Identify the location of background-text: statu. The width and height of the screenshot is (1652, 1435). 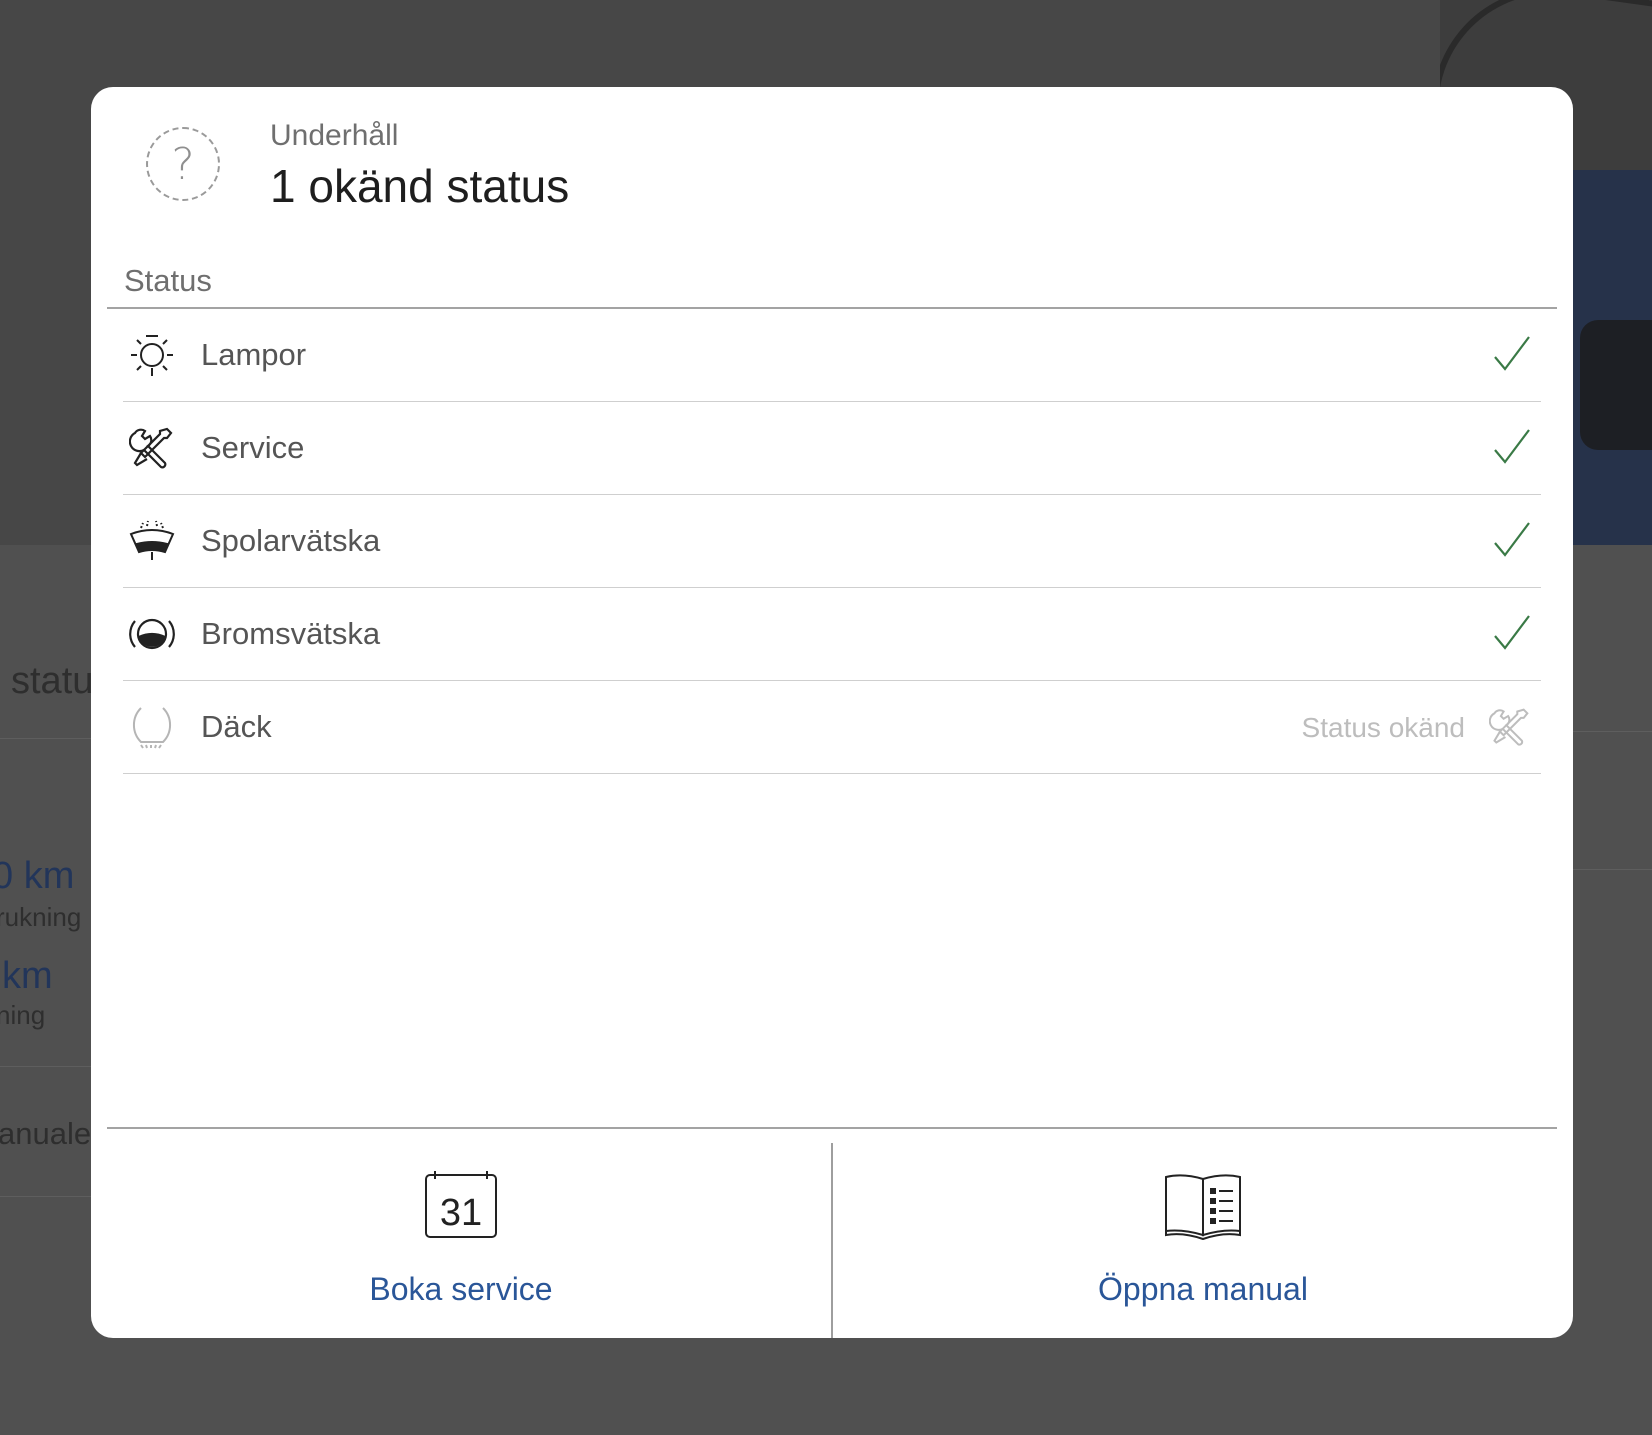
(52, 681).